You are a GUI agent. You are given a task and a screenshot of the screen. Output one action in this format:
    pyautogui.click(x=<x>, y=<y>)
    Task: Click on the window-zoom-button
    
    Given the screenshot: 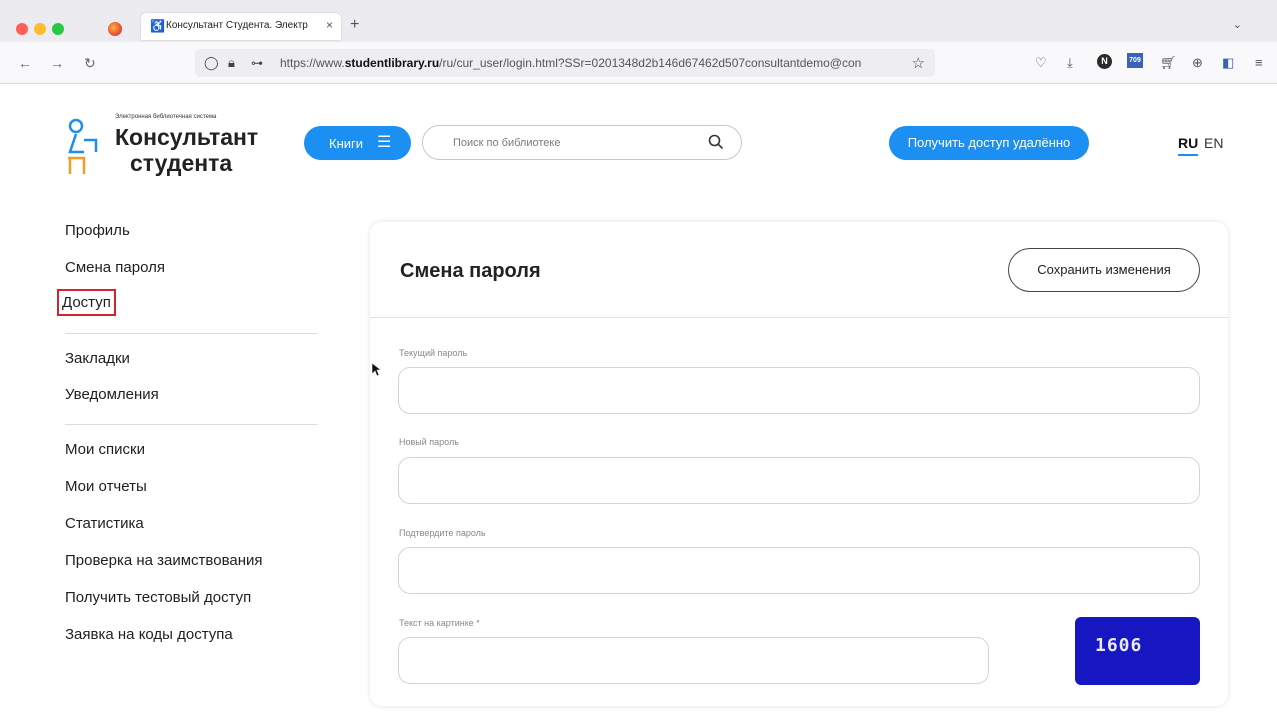 What is the action you would take?
    pyautogui.click(x=58, y=29)
    